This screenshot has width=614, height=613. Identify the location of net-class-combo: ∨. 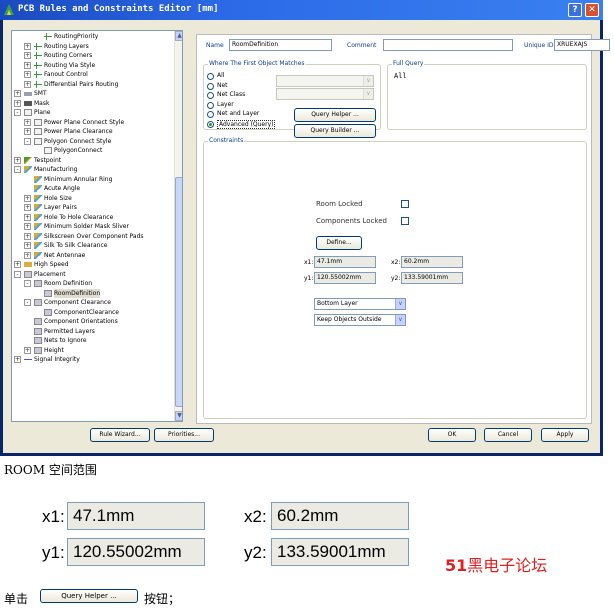
(325, 94).